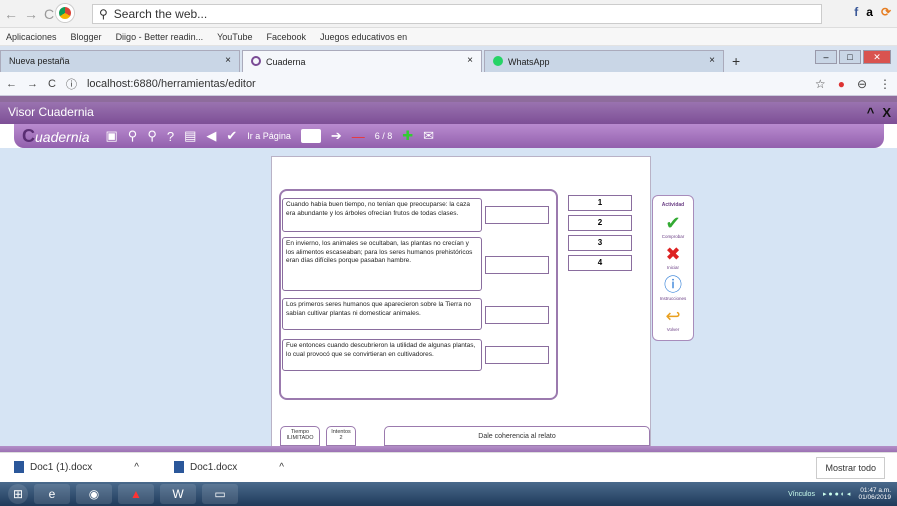 The image size is (897, 506). What do you see at coordinates (94, 494) in the screenshot?
I see `chrome-icon: ◉` at bounding box center [94, 494].